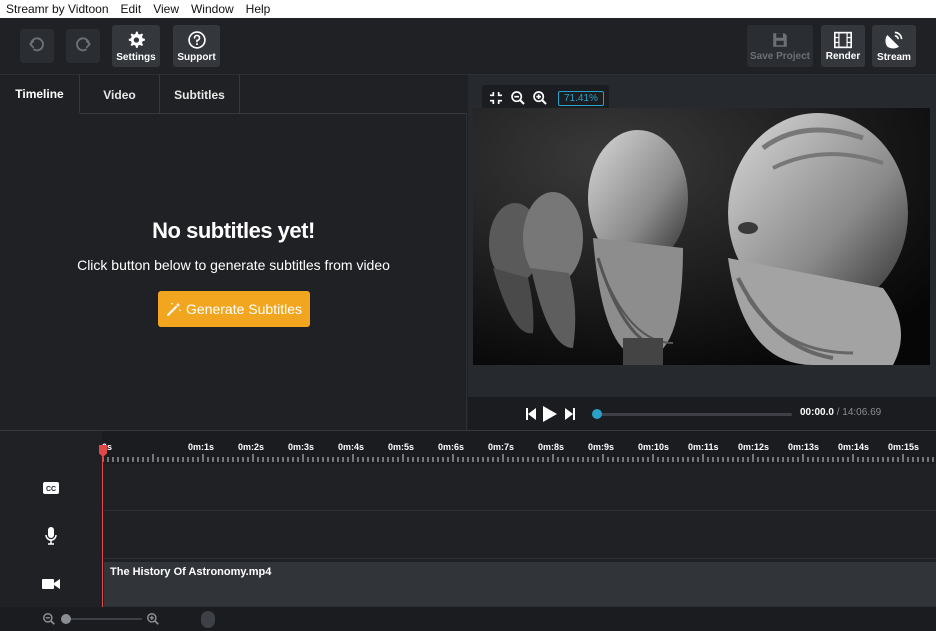  I want to click on stream-button: Stream, so click(894, 46).